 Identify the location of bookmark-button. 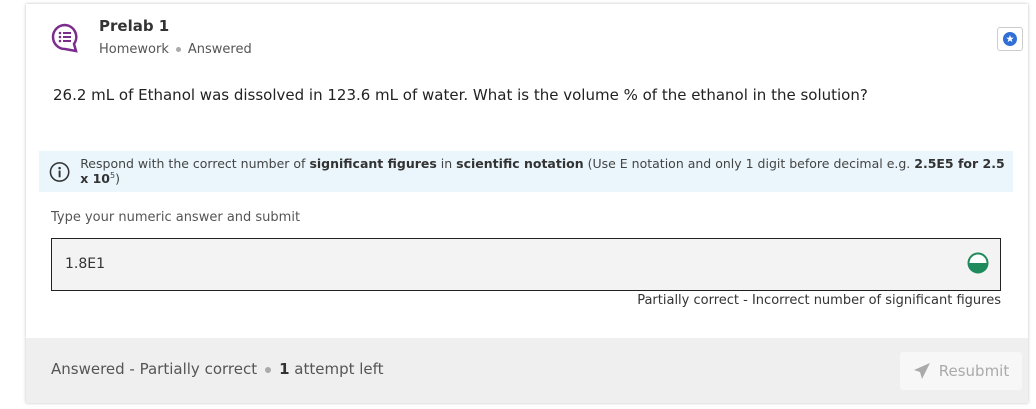
(1010, 39).